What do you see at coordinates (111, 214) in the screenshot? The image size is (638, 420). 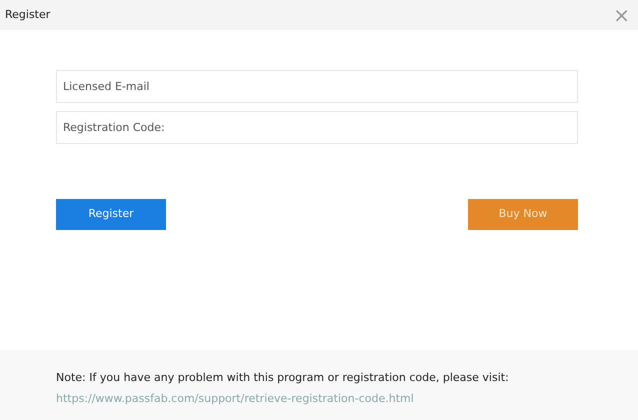 I see `register-button: Register` at bounding box center [111, 214].